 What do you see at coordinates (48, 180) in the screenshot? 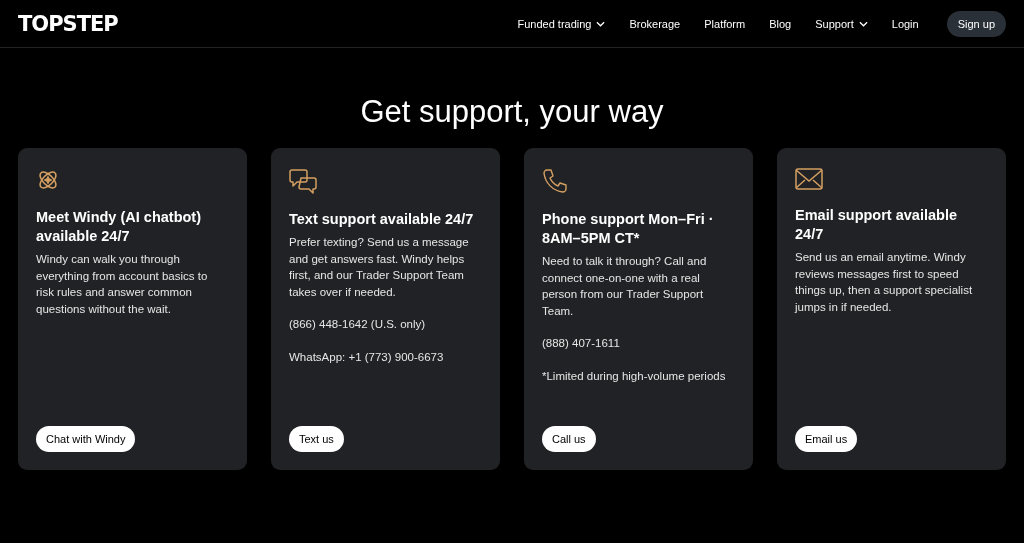
I see `sparkle-icon` at bounding box center [48, 180].